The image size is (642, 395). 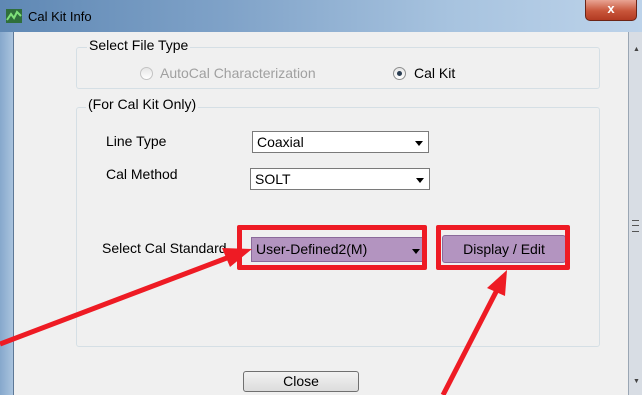 I want to click on line-type-label: Line Type, so click(x=136, y=141).